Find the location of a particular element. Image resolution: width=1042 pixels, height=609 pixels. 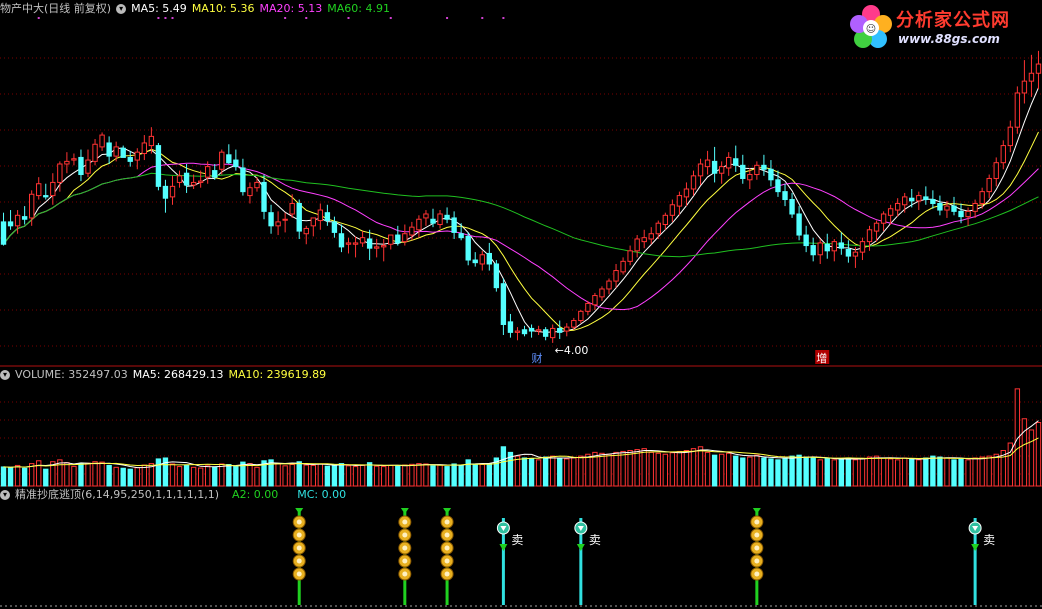

ma5-label: MA5: 5.49 is located at coordinates (159, 8).